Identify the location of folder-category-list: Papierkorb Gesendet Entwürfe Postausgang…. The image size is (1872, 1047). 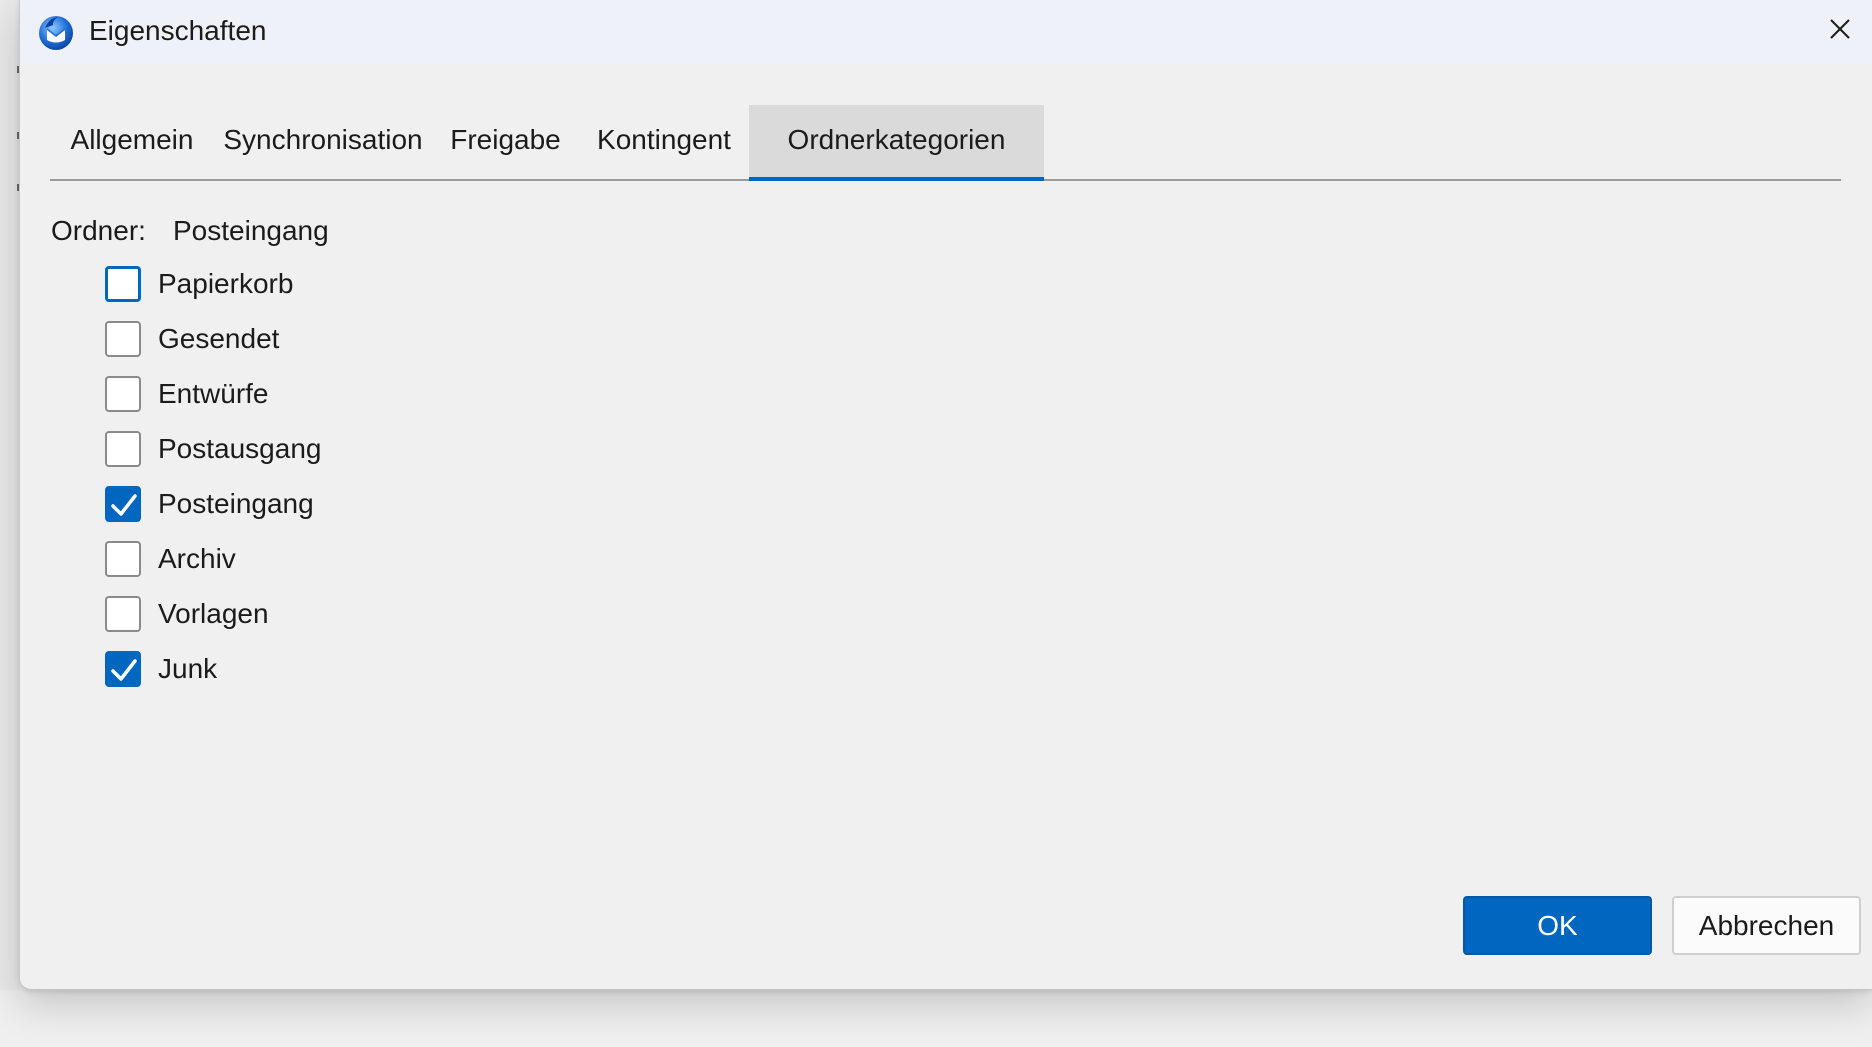
(213, 476).